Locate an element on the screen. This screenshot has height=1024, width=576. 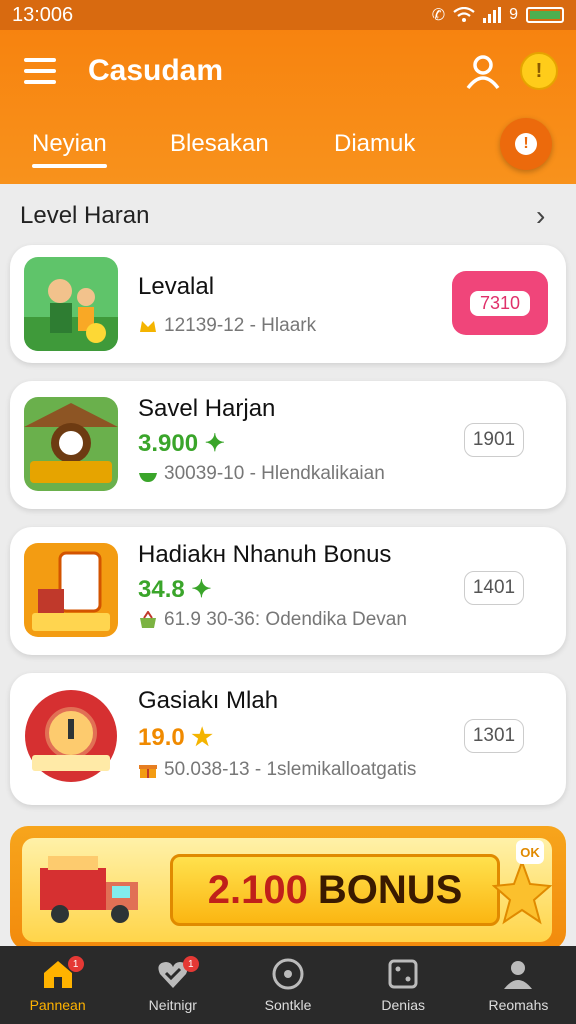
nav-item-neitnigr: 1 Neitnigr is located at coordinates (172, 985).